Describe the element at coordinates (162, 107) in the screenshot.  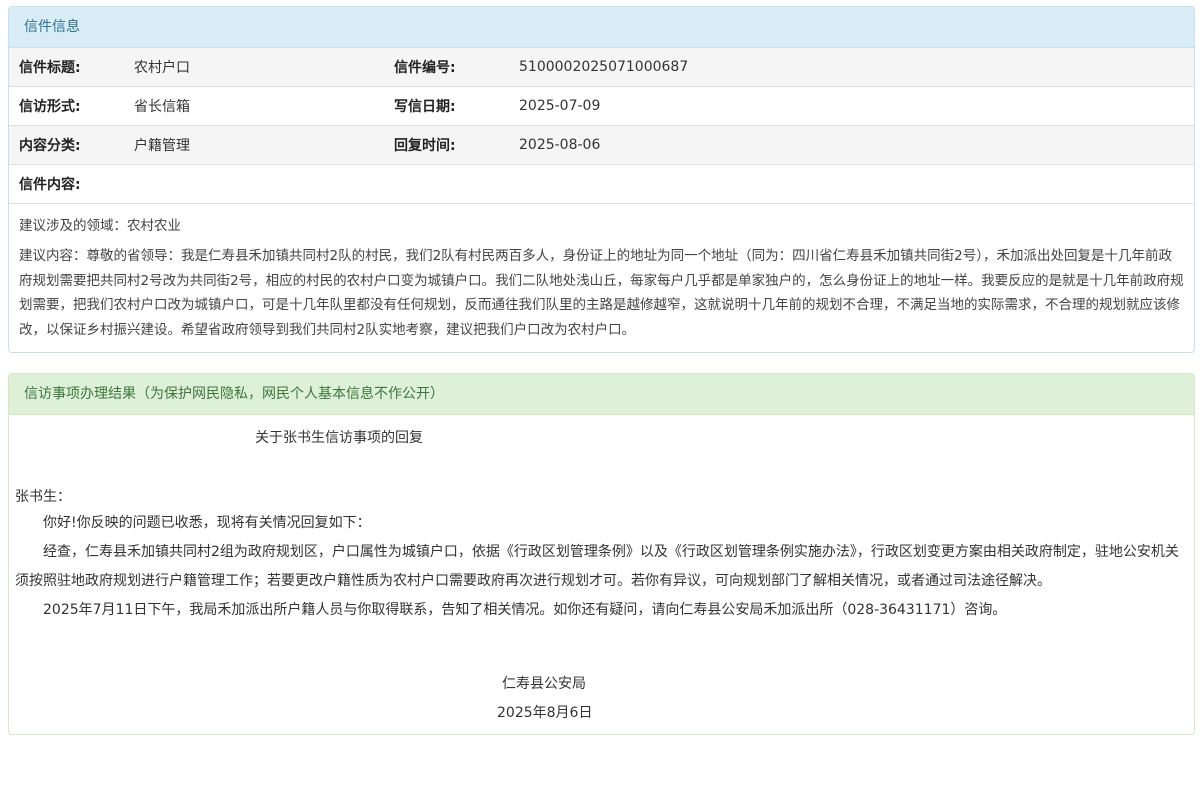
I see `value-form: 省长信箱` at that location.